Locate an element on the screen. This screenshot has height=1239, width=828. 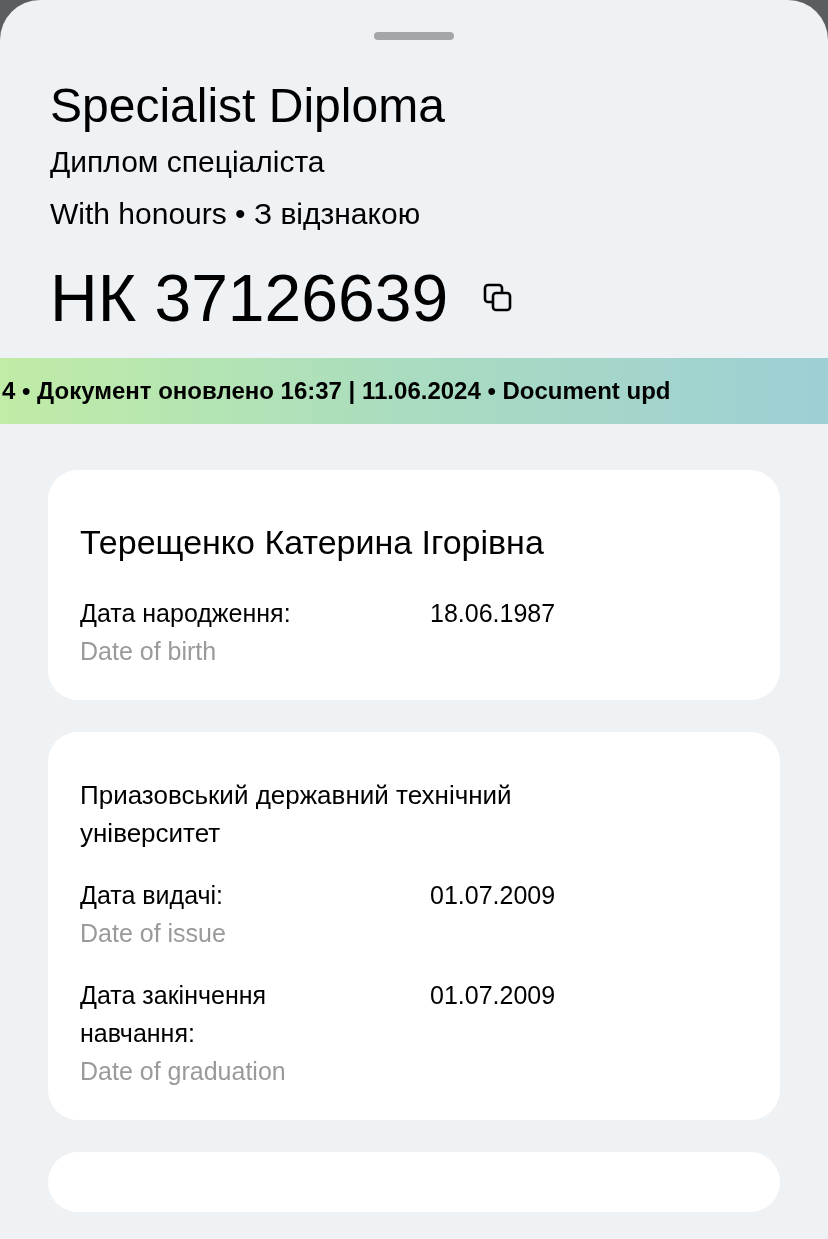
field-label: Дата народження: is located at coordinates (186, 613).